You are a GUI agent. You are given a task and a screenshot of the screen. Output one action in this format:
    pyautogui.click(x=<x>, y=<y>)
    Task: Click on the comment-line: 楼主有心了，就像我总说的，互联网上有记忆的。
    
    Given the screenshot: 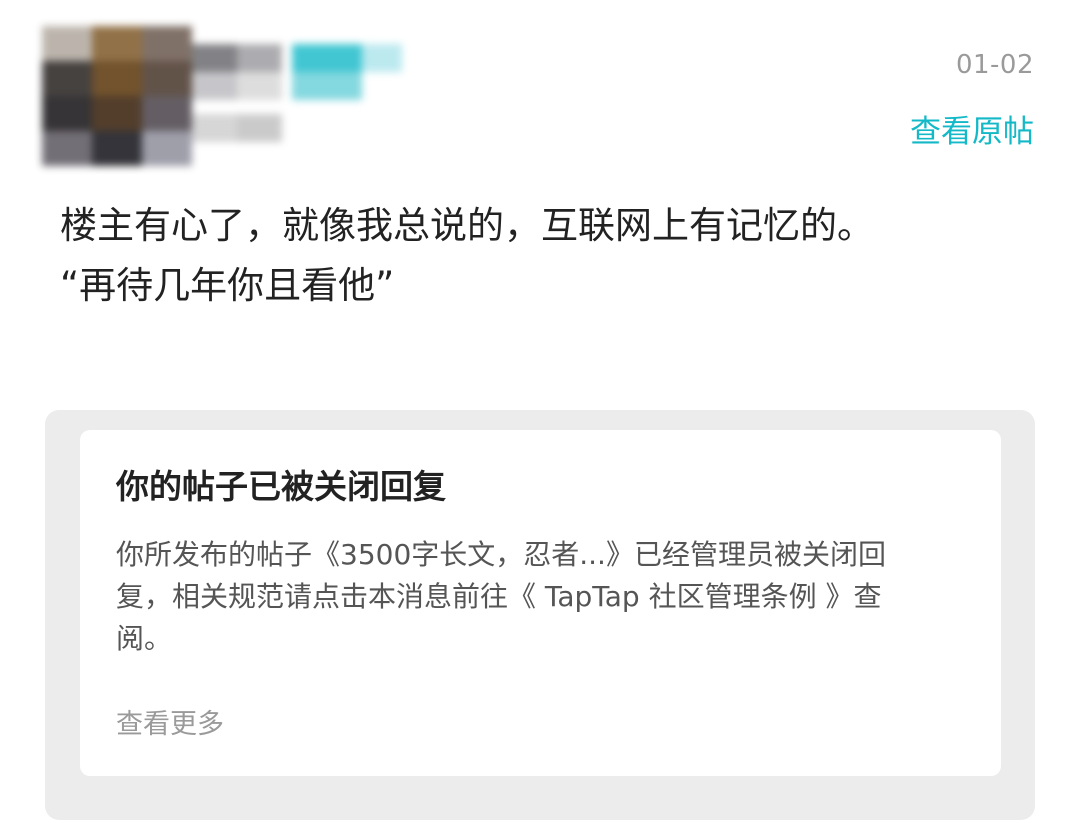 What is the action you would take?
    pyautogui.click(x=467, y=225)
    